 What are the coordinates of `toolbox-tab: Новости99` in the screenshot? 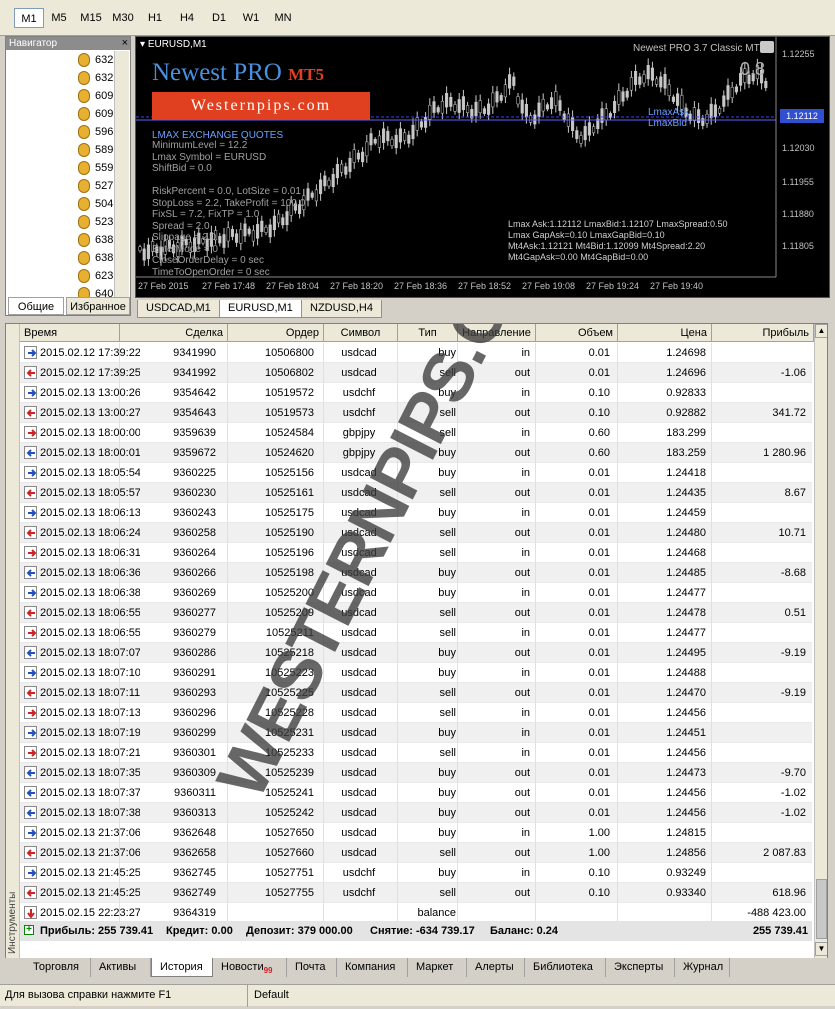 It's located at (250, 967).